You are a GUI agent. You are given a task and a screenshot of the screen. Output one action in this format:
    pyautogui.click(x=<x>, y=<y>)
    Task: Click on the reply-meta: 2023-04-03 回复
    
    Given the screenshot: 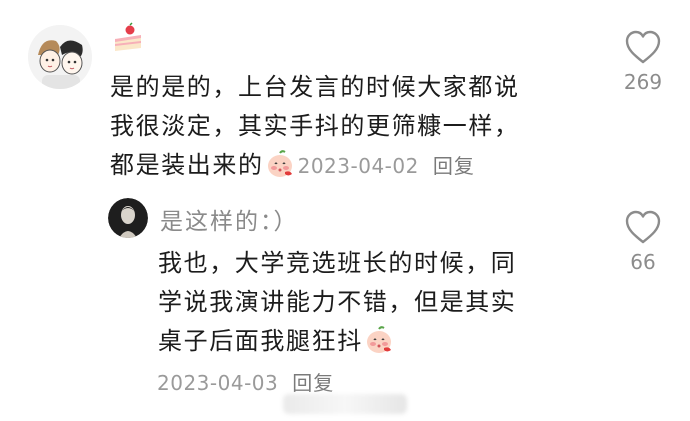 What is the action you would take?
    pyautogui.click(x=245, y=381)
    